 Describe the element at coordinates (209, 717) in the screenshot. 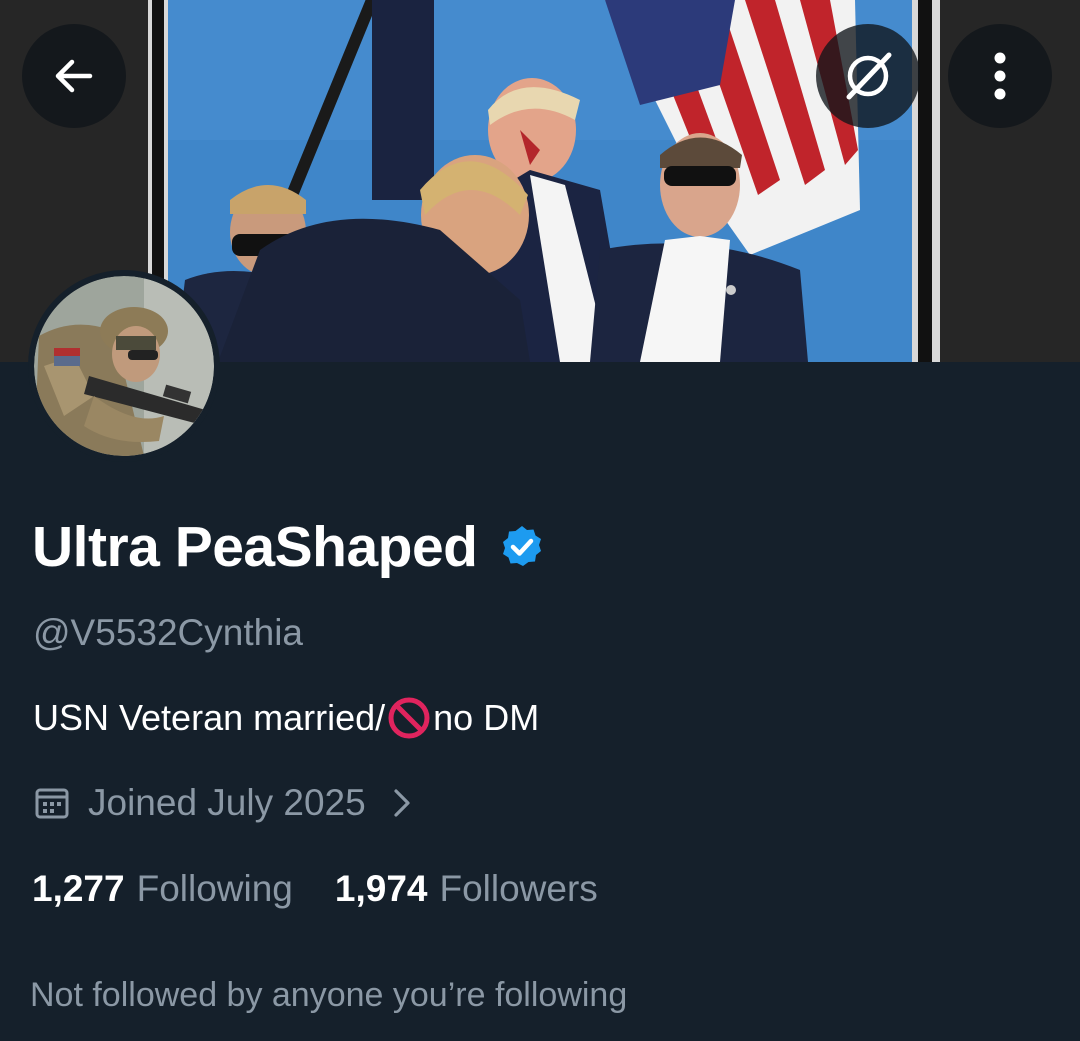

I see `bio-text: USN Veteran married/` at that location.